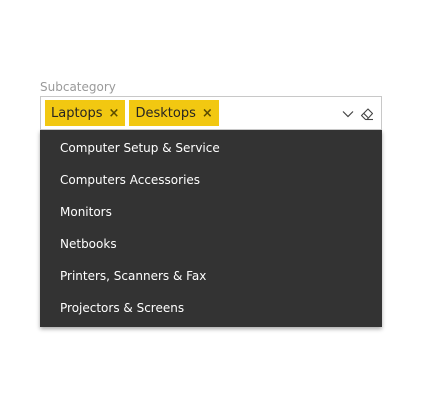 The image size is (424, 410). I want to click on chevron-down-icon, so click(348, 114).